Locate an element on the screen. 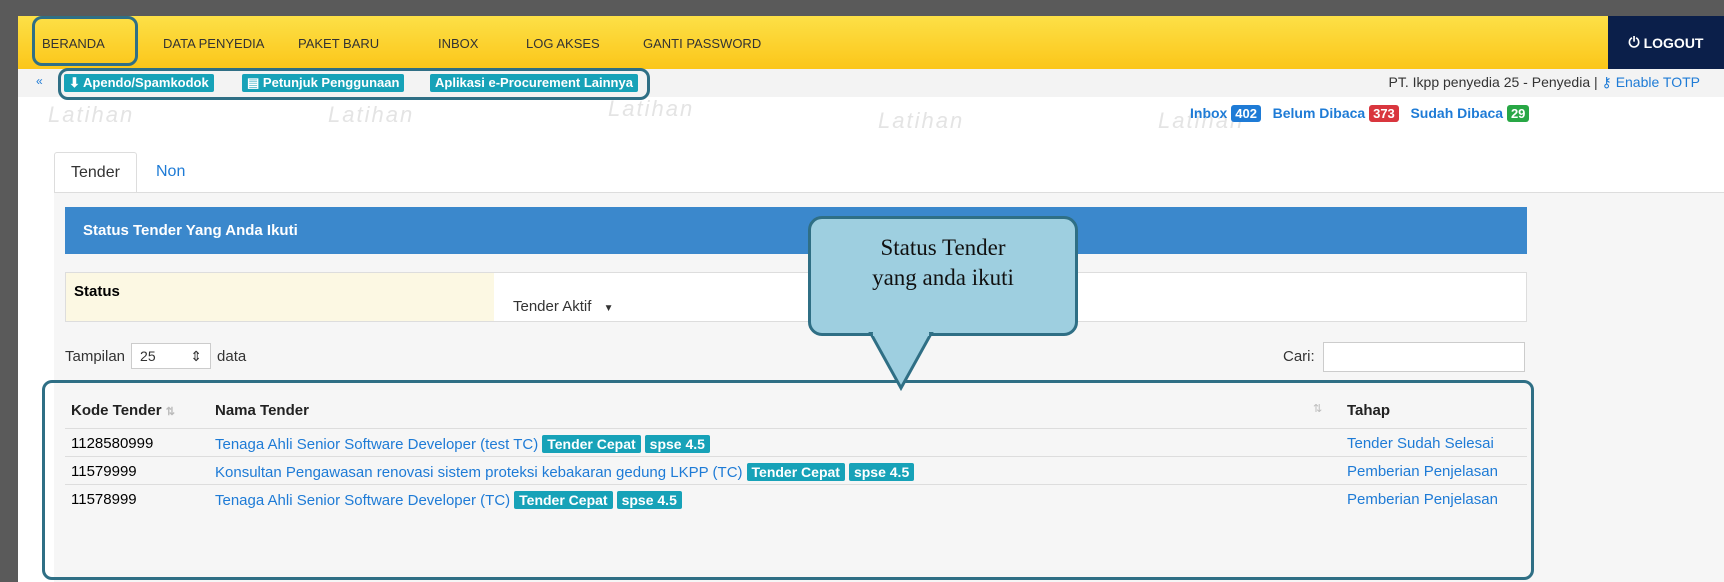  tab-non-tender: Non Tender is located at coordinates (180, 186).